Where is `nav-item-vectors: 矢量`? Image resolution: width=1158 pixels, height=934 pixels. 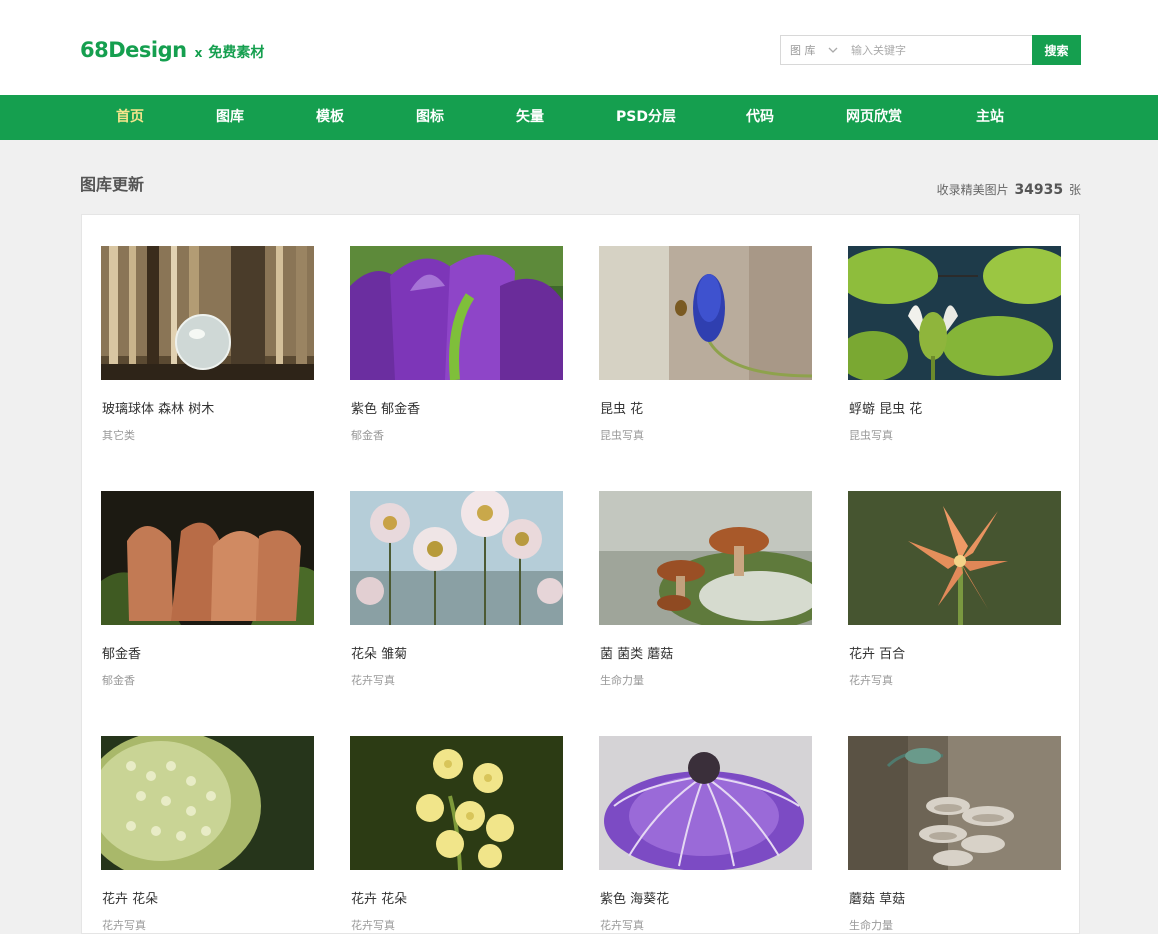 nav-item-vectors: 矢量 is located at coordinates (530, 117).